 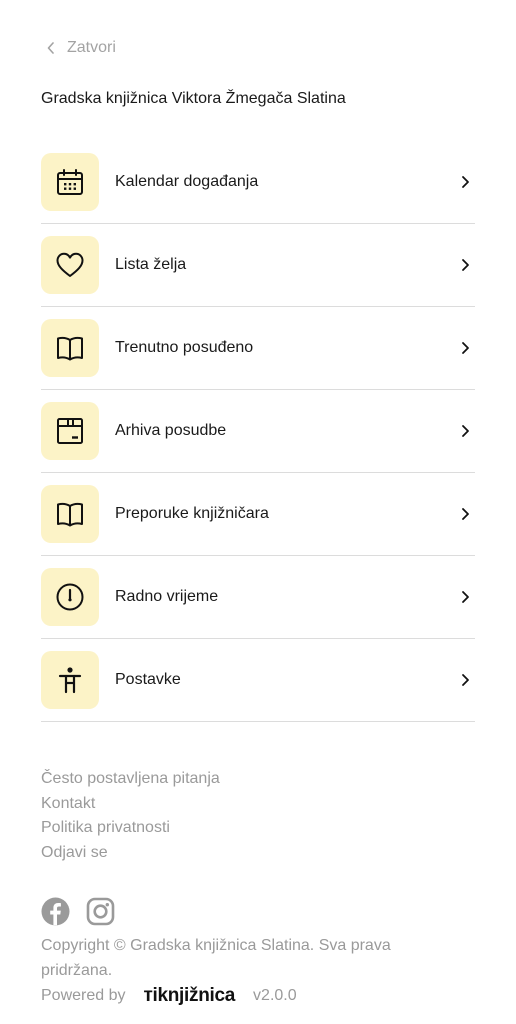 What do you see at coordinates (258, 597) in the screenshot?
I see `menu-item-opening-hours: Radno vrijeme` at bounding box center [258, 597].